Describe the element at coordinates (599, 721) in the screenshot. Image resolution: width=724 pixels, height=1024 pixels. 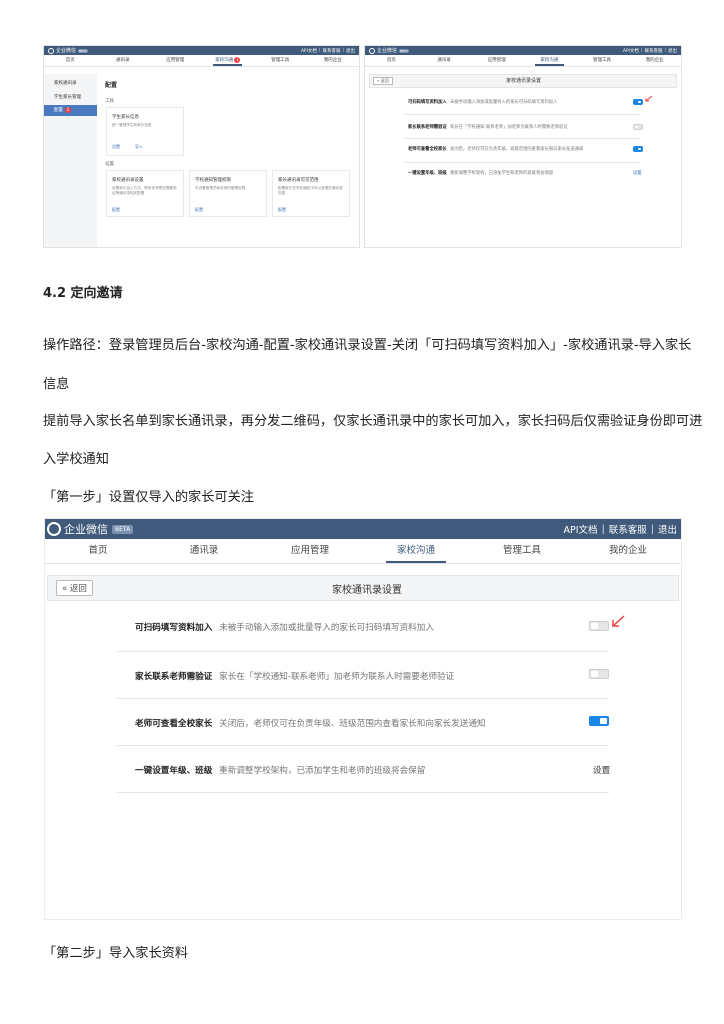
I see `toggle-teacher-view` at that location.